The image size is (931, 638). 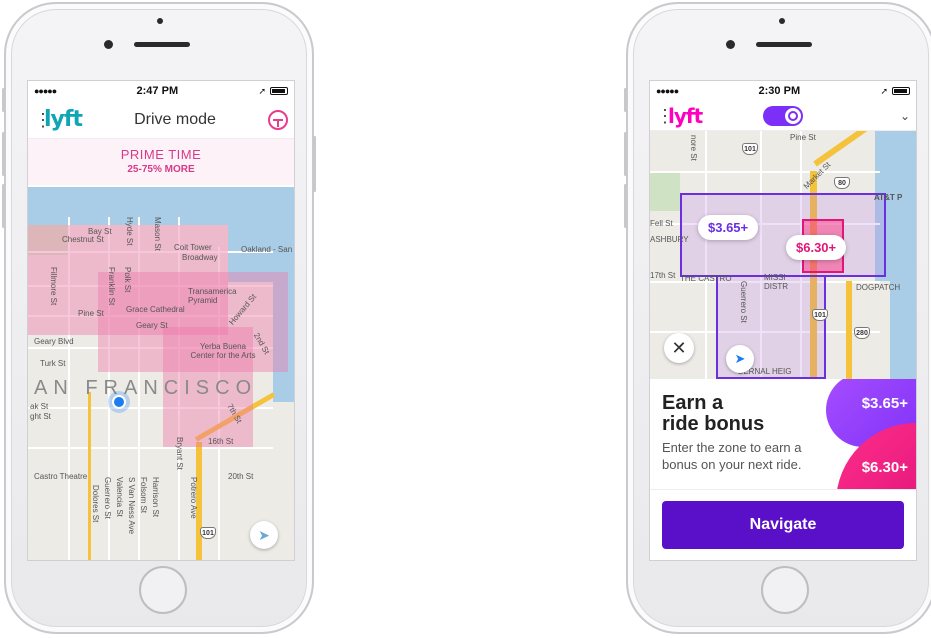 I want to click on map-label: nore St, so click(x=693, y=148).